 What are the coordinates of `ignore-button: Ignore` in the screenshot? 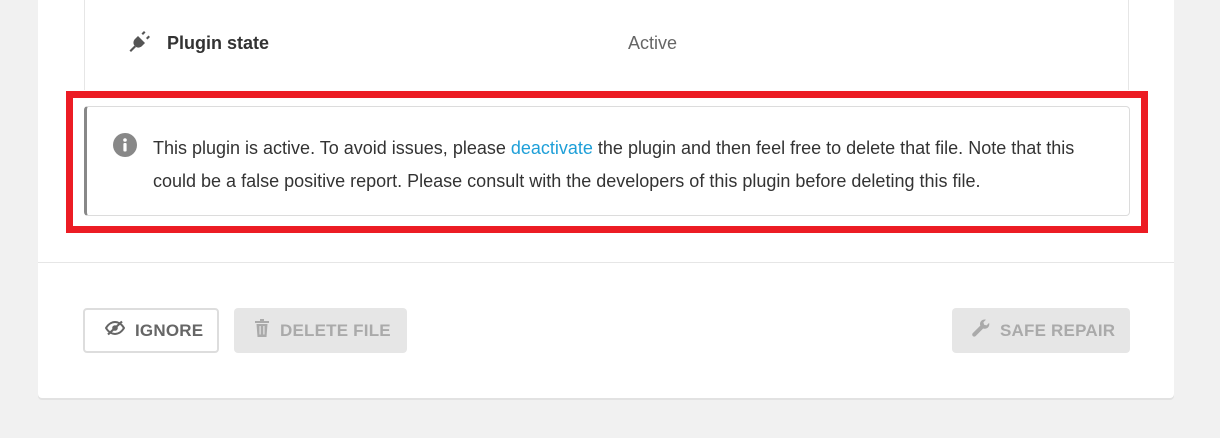 It's located at (151, 330).